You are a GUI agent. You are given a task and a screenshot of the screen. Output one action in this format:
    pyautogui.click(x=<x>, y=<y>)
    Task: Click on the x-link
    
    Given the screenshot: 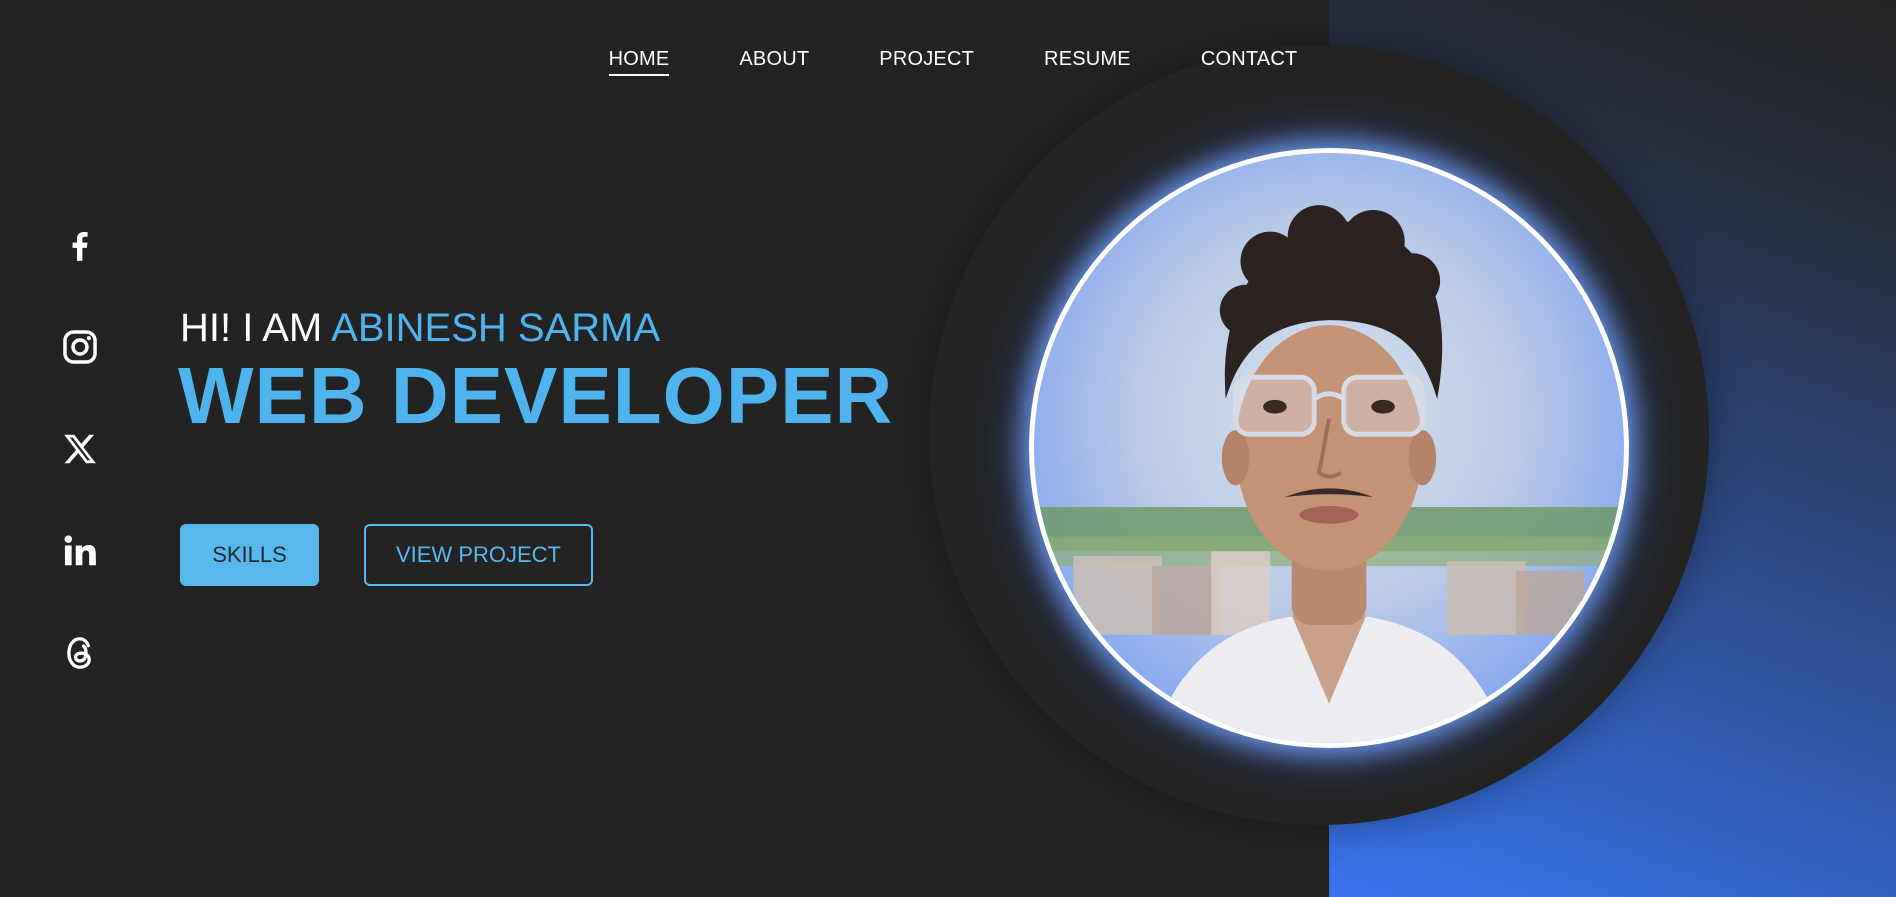 What is the action you would take?
    pyautogui.click(x=80, y=449)
    